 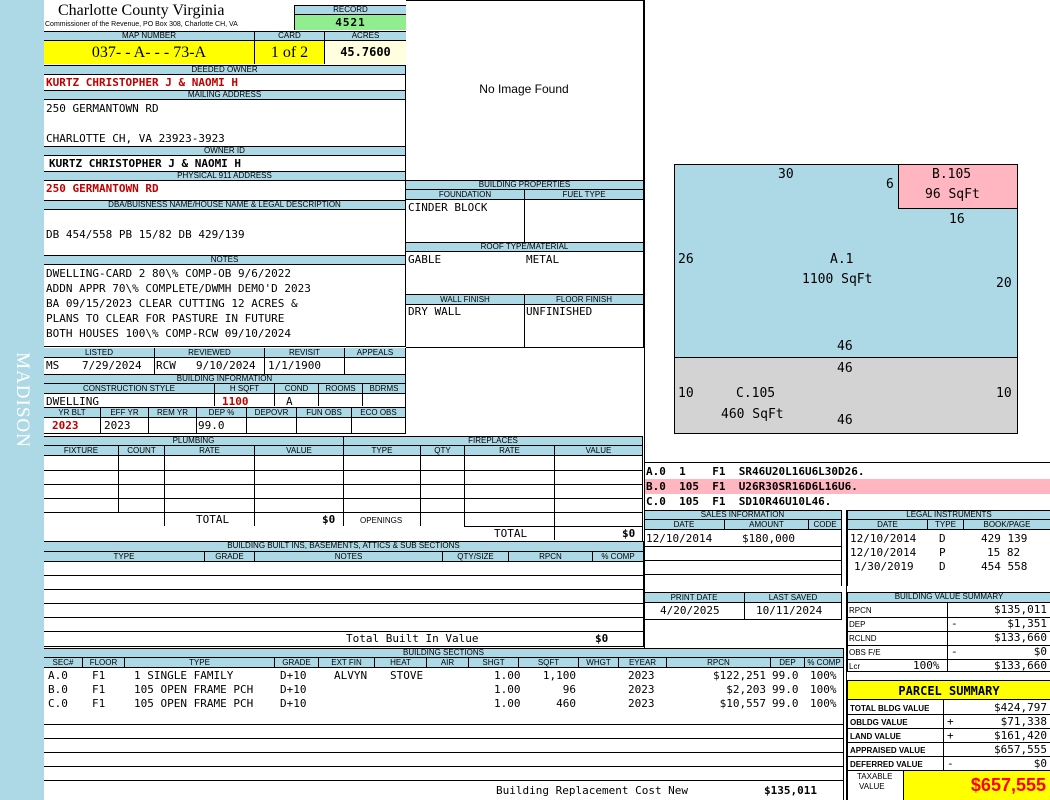 I want to click on sec-grade: D+10, so click(x=293, y=675).